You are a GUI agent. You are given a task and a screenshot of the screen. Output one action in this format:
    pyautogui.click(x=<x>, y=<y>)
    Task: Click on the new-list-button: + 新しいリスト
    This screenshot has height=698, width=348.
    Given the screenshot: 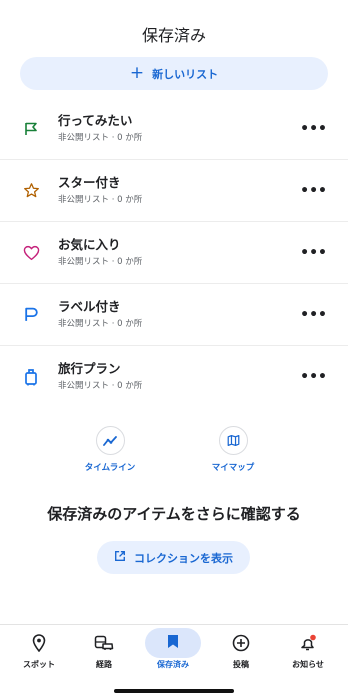 What is the action you would take?
    pyautogui.click(x=174, y=73)
    